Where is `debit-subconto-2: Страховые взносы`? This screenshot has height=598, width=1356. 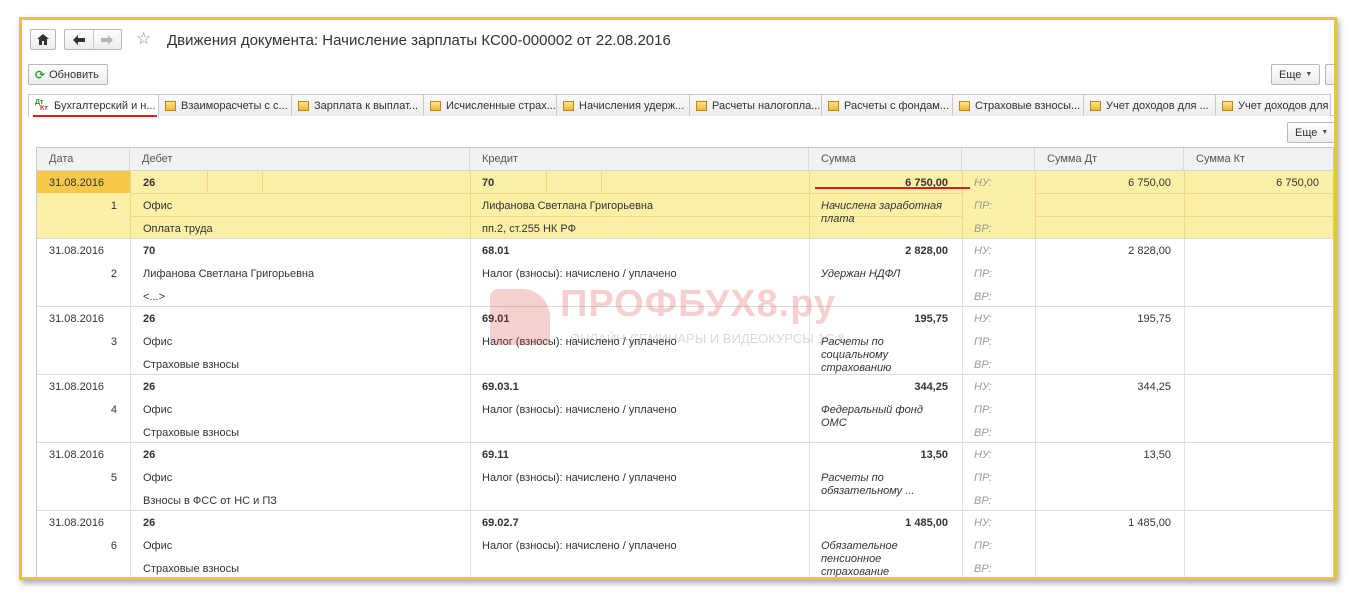 debit-subconto-2: Страховые взносы is located at coordinates (191, 569).